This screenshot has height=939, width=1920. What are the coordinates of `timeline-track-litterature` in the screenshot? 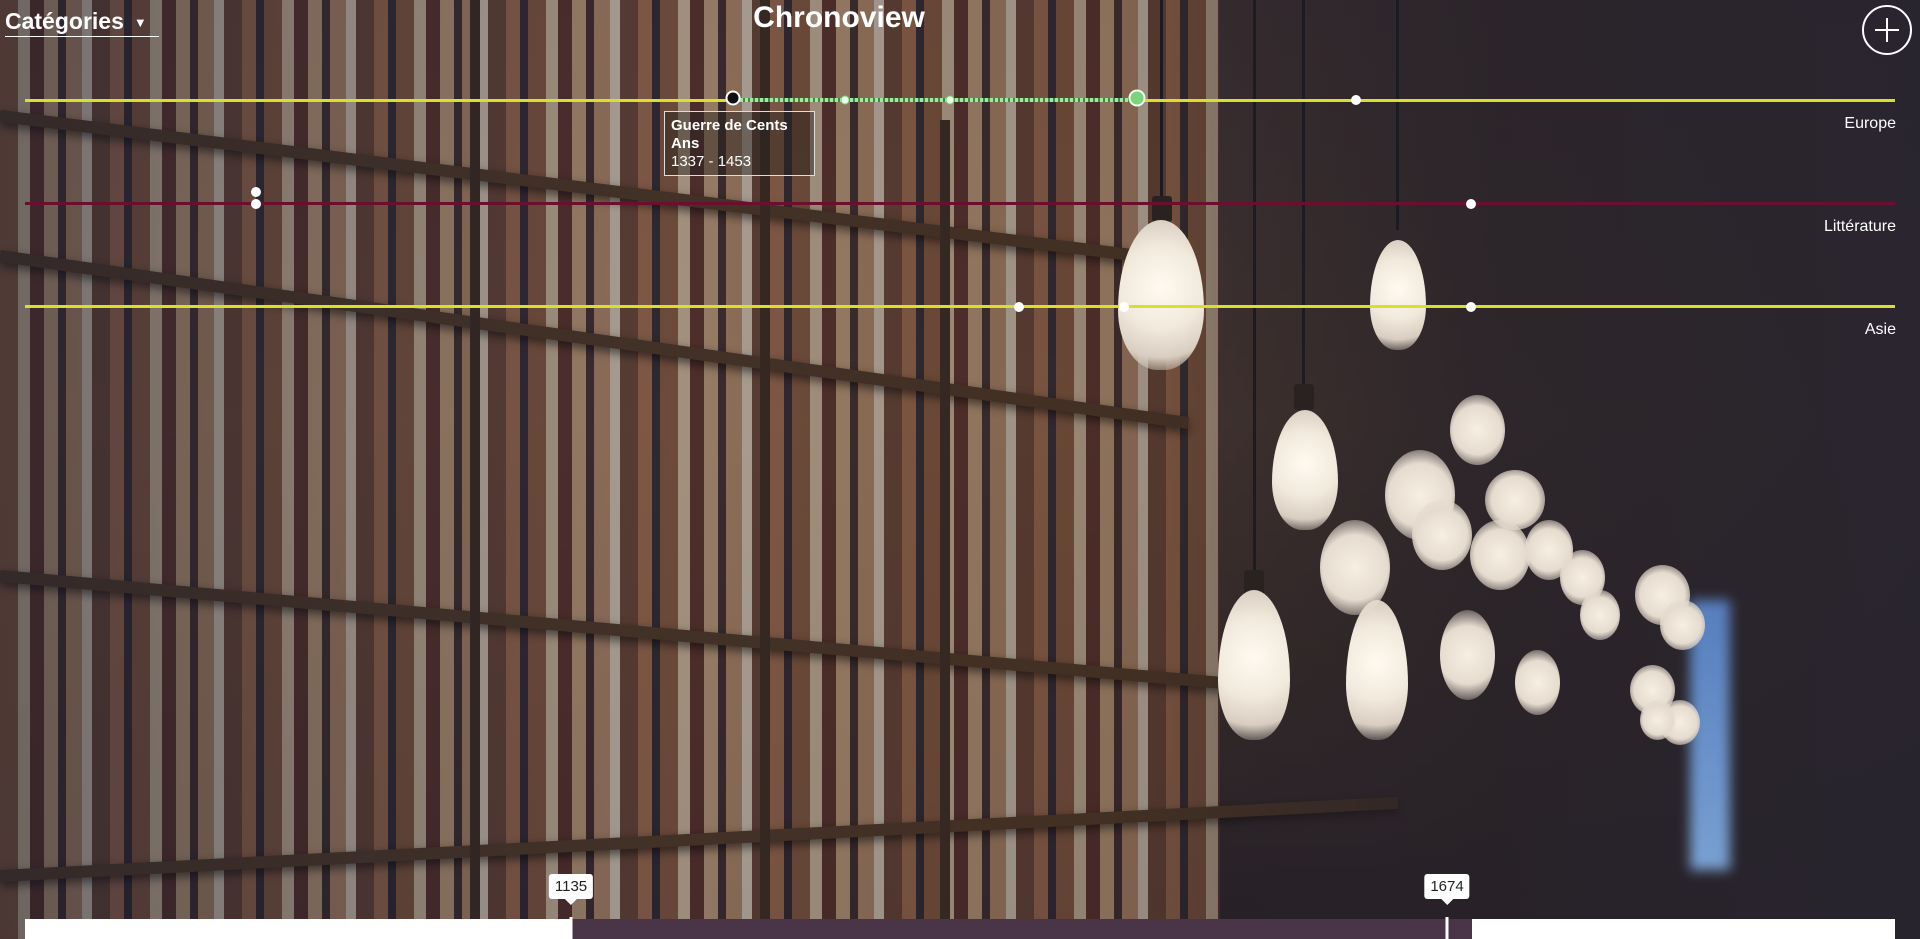 It's located at (960, 203).